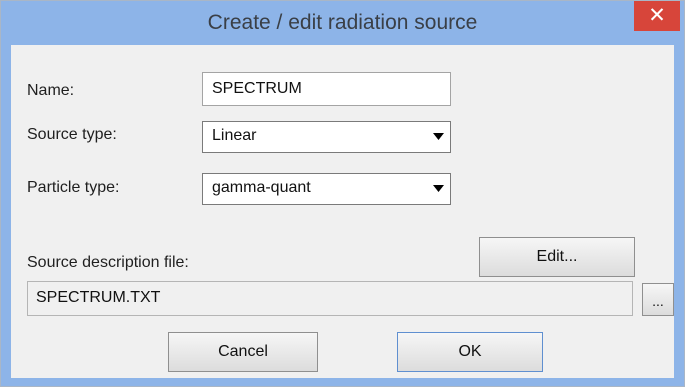  Describe the element at coordinates (330, 298) in the screenshot. I see `source-file-field: SPECTRUM.TXT` at that location.